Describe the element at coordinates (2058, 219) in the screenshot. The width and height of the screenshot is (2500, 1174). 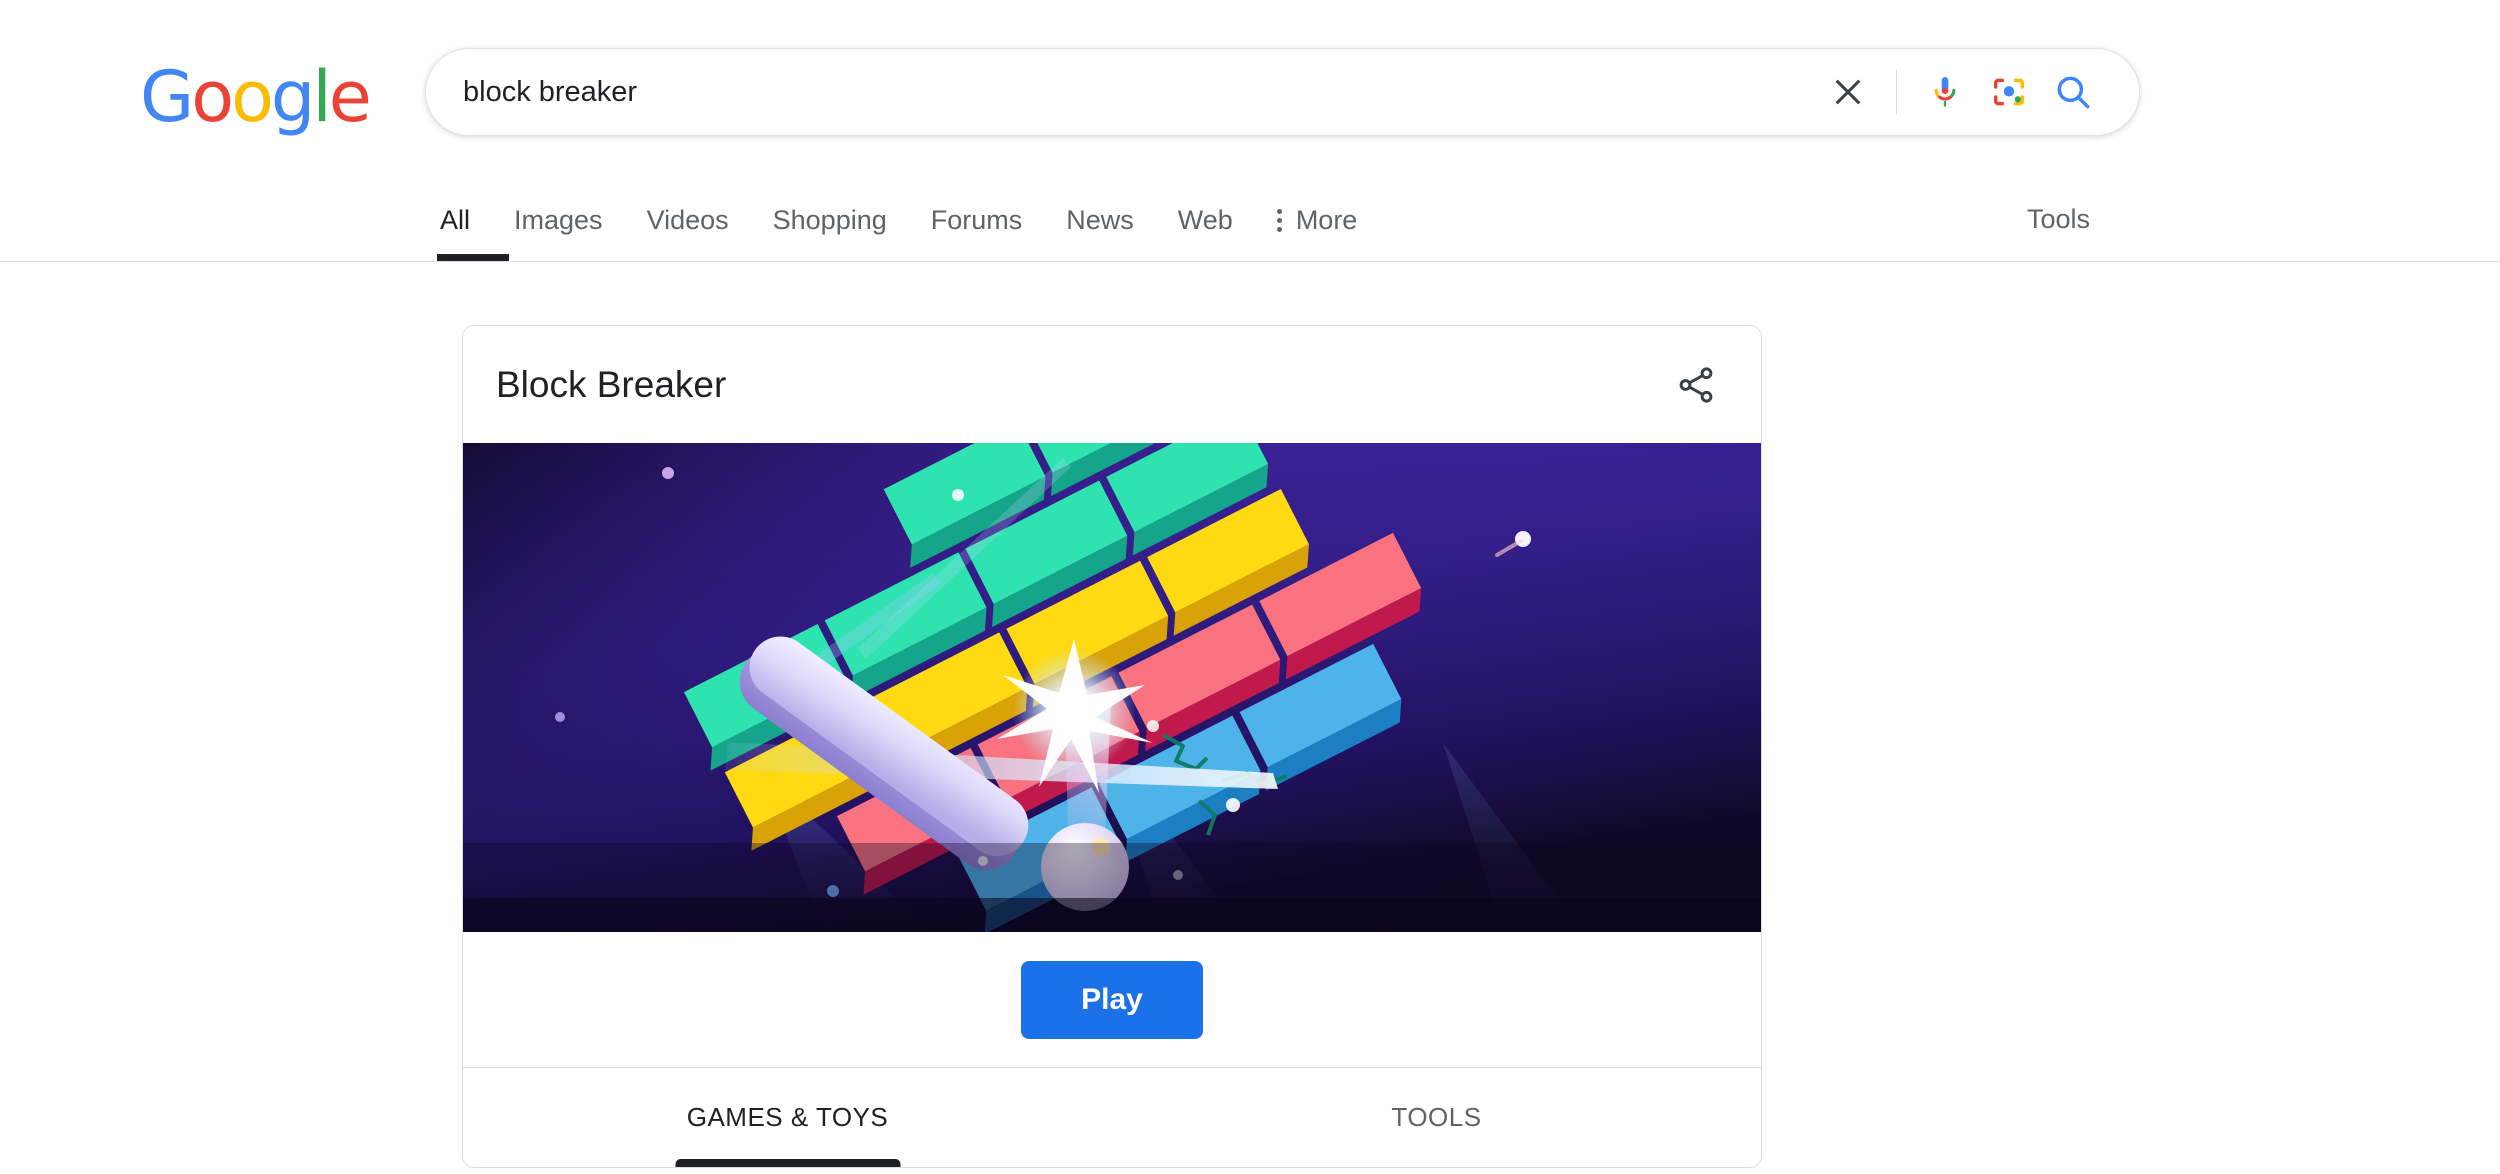
I see `tools-button: Tools` at that location.